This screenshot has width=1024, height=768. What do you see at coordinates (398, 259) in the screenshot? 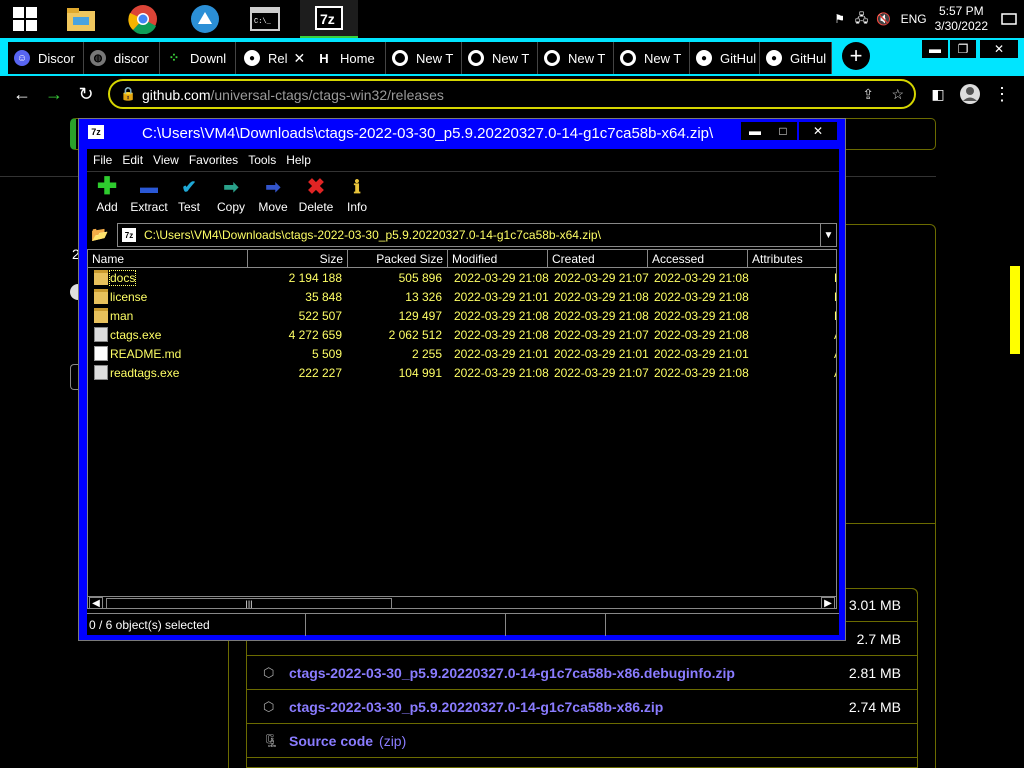
I see `col-packed-size: Packed Size` at bounding box center [398, 259].